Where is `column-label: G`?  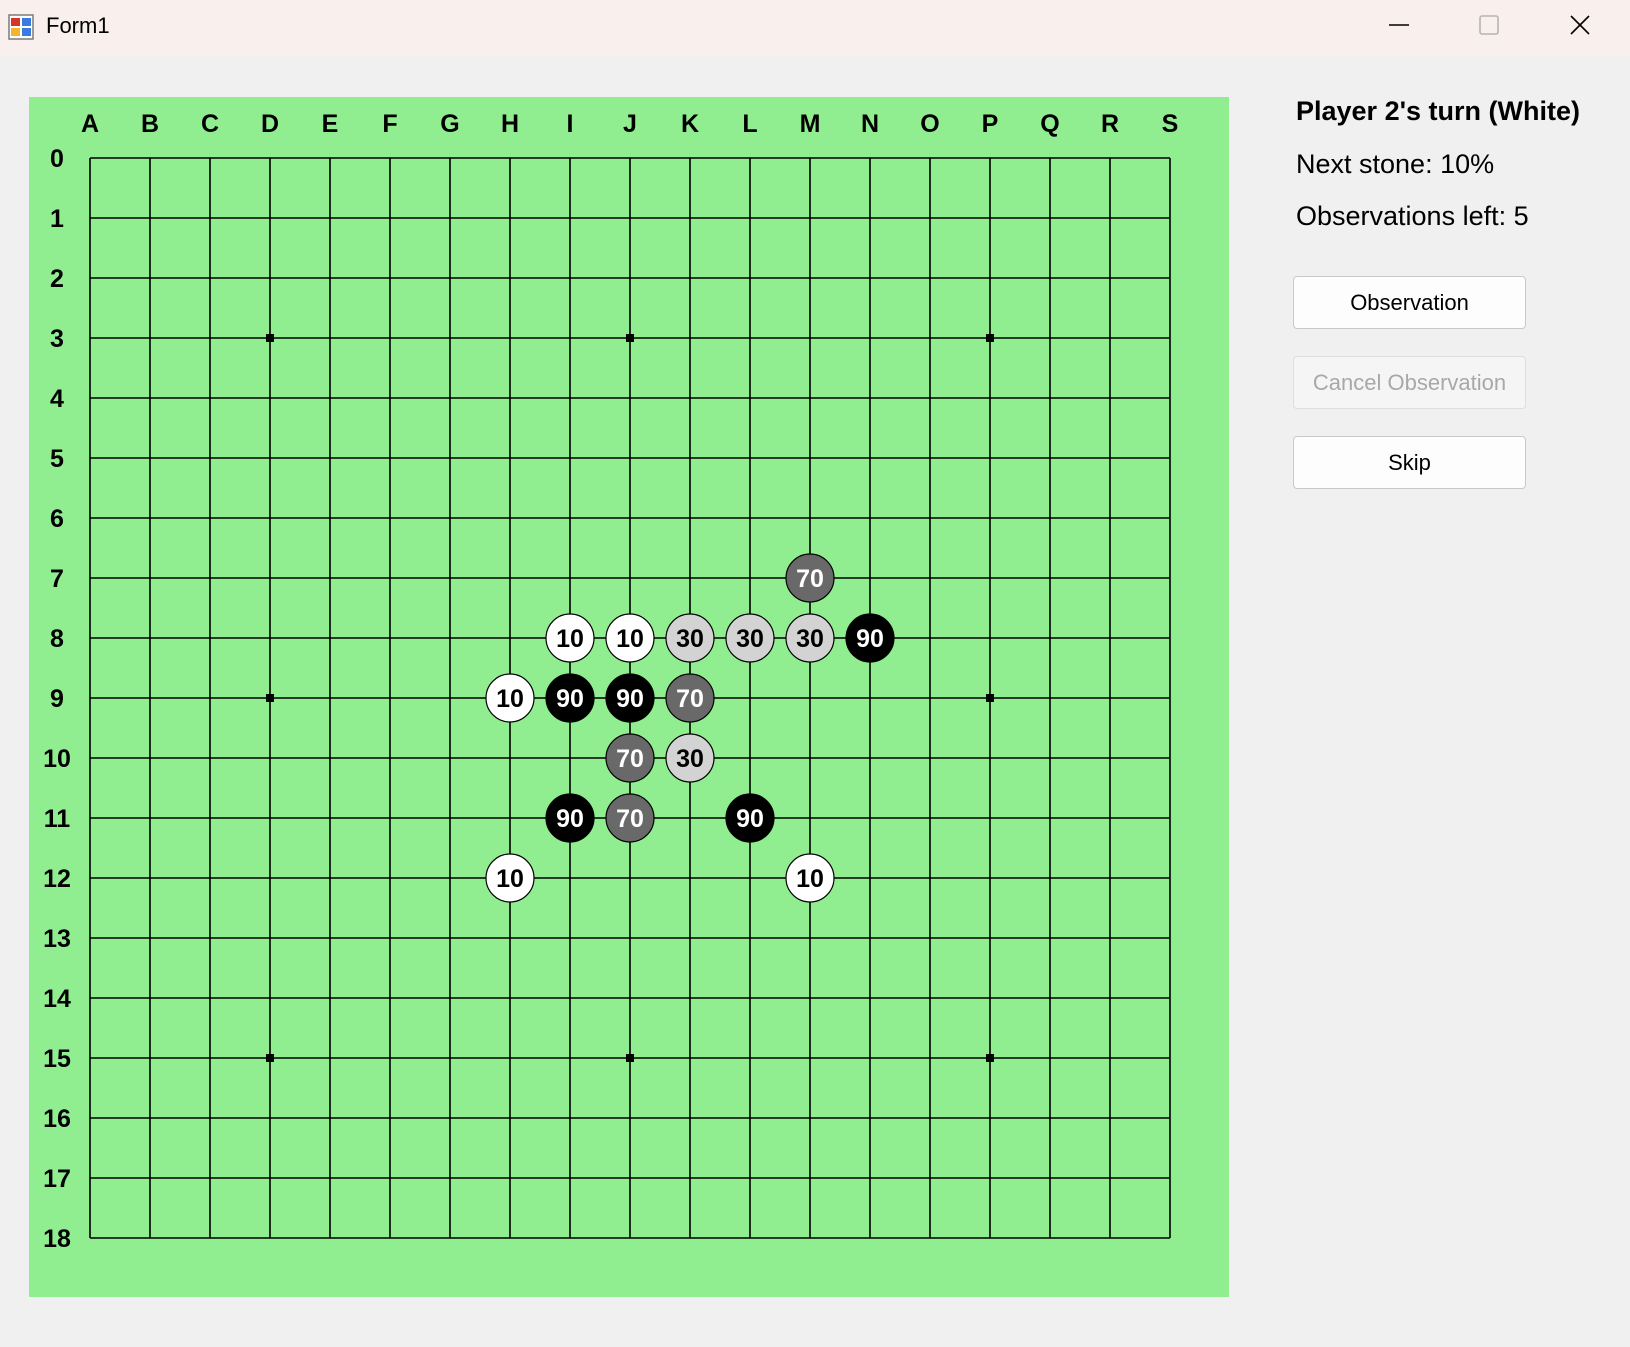
column-label: G is located at coordinates (449, 124).